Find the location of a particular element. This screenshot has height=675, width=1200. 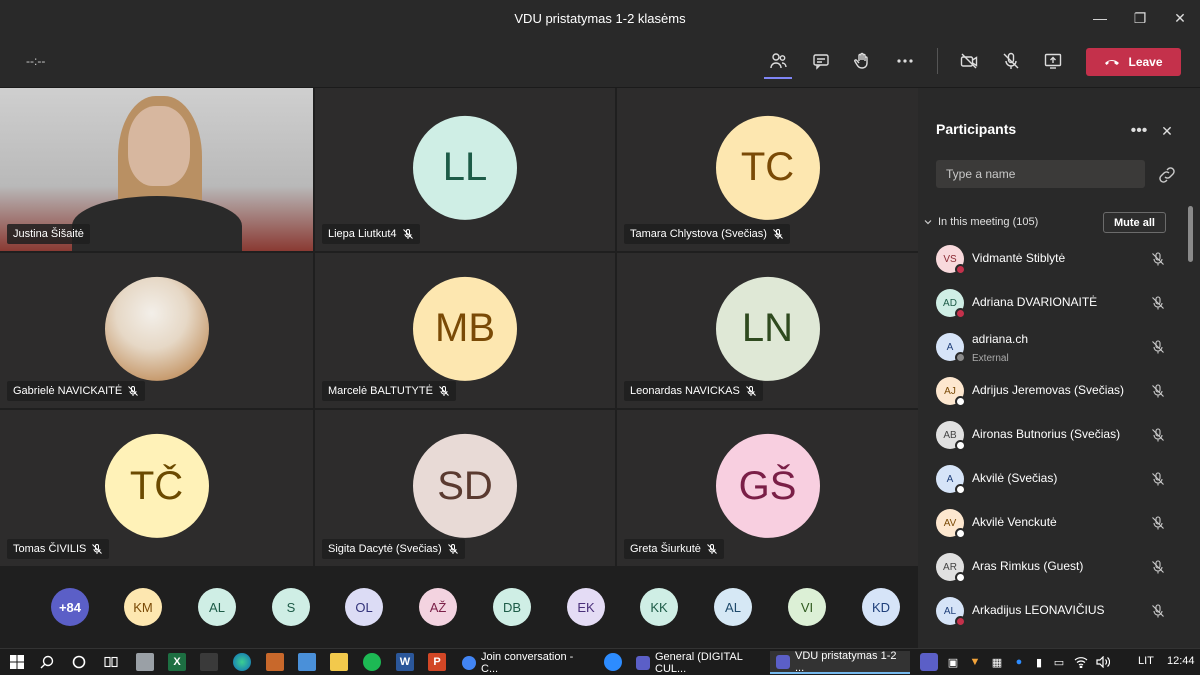

window-titlebar: VDU pristatymas 1-2 klasėms — ❐ ✕ is located at coordinates (600, 18).